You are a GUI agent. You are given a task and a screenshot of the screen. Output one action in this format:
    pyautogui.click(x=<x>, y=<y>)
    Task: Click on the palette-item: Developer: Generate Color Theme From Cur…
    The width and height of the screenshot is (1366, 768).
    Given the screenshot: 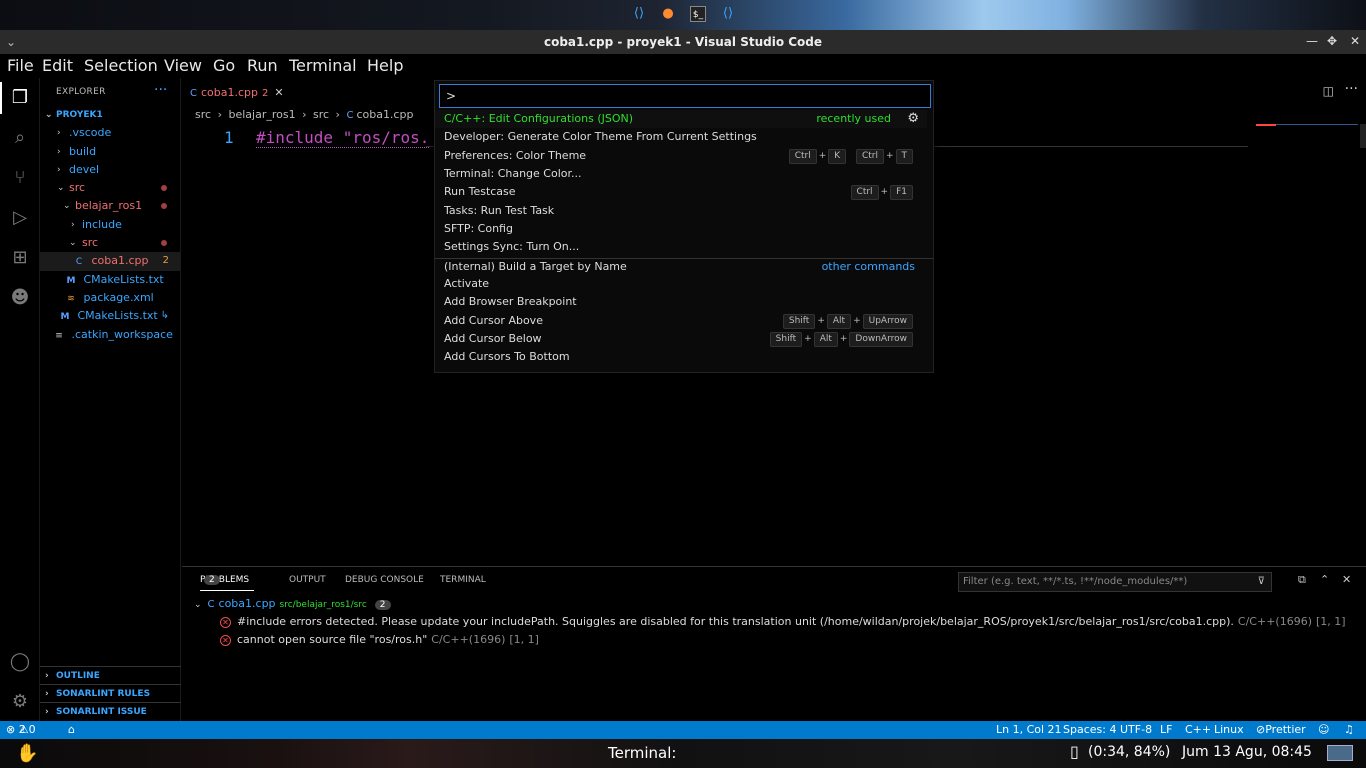 What is the action you would take?
    pyautogui.click(x=681, y=137)
    